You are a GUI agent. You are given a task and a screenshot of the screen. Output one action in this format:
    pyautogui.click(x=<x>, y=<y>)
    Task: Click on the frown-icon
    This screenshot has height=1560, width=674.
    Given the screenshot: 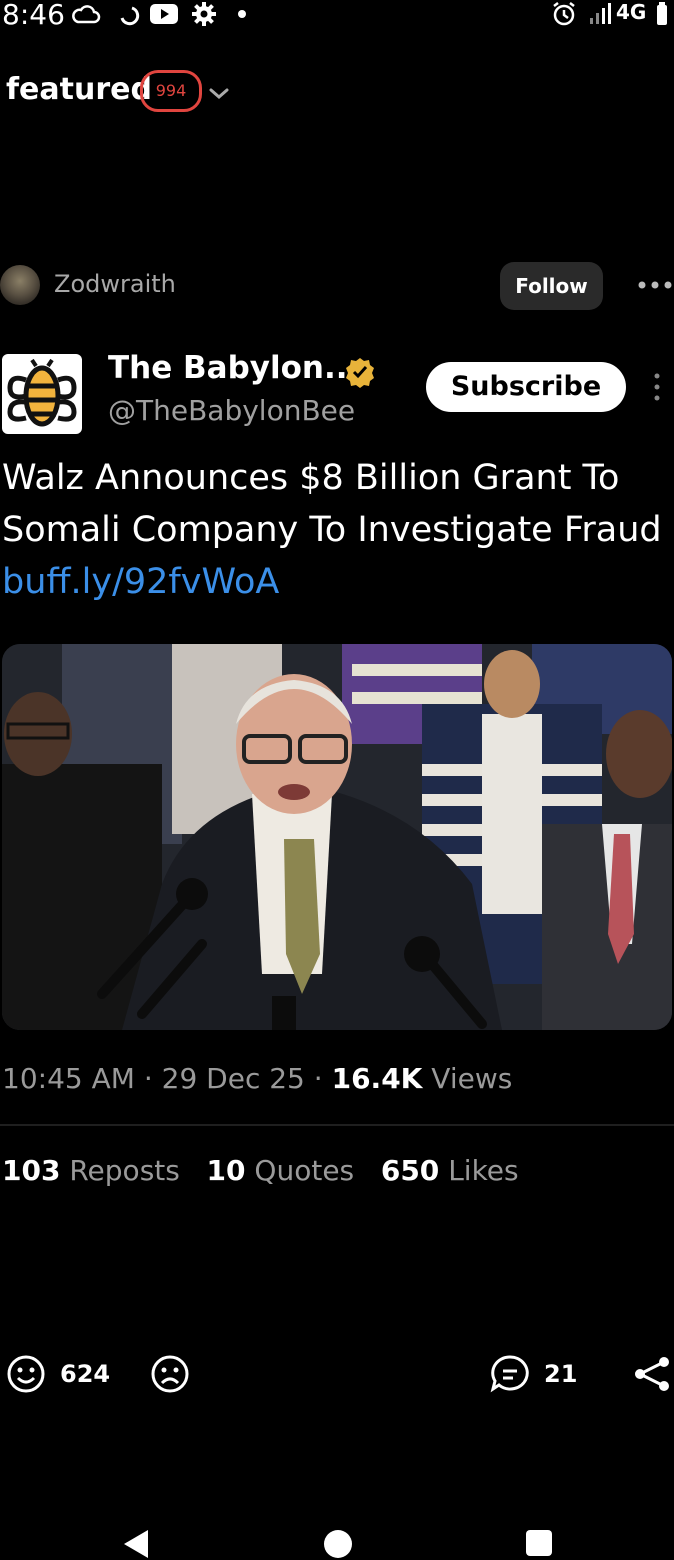 What is the action you would take?
    pyautogui.click(x=170, y=1374)
    